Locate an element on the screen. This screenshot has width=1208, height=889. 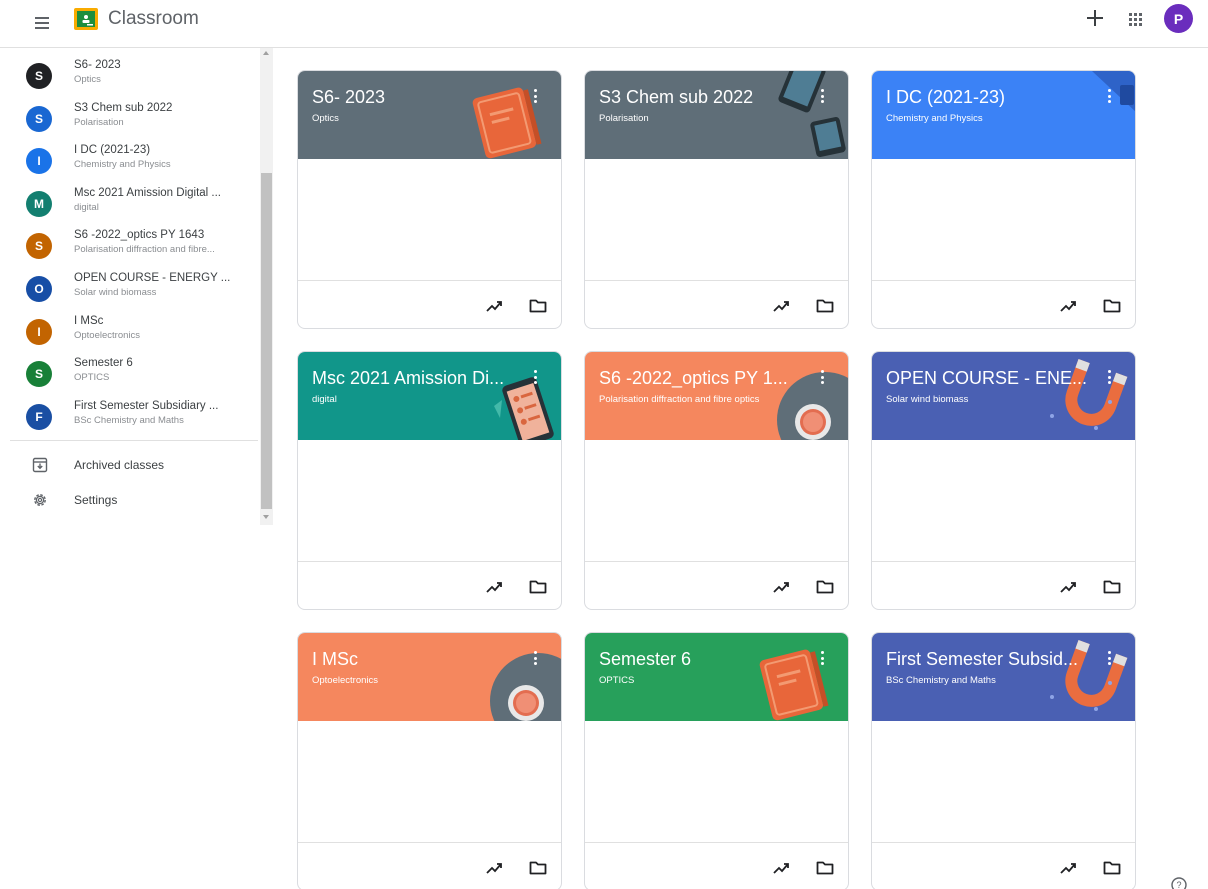
class-card-section: Solar wind biomass is located at coordinates (988, 399).